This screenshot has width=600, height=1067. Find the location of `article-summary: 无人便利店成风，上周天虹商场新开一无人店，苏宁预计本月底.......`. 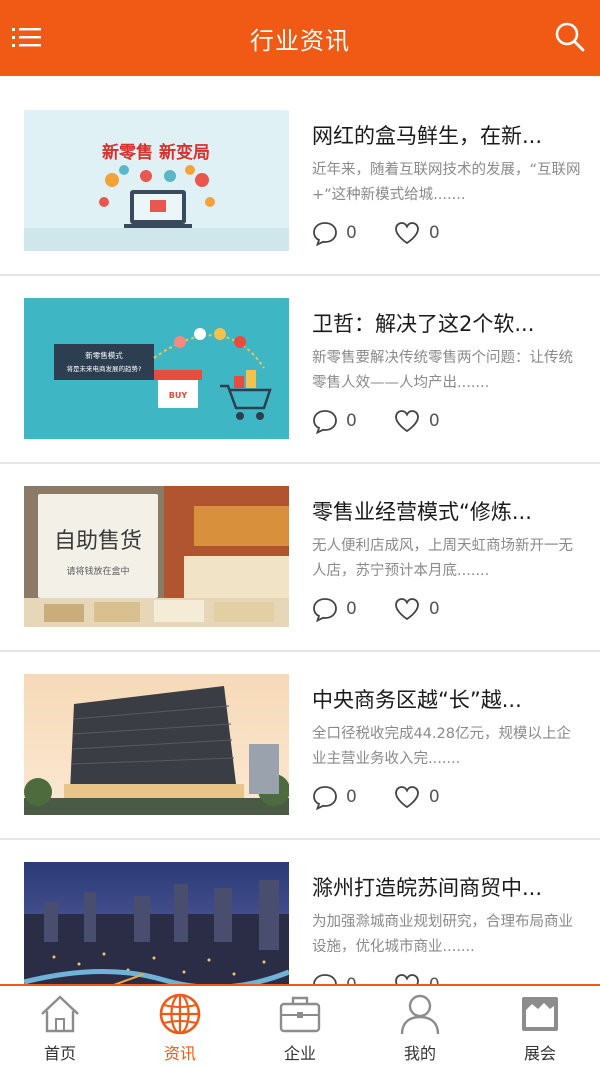

article-summary: 无人便利店成风，上周天虹商场新开一无人店，苏宁预计本月底....... is located at coordinates (442, 558).